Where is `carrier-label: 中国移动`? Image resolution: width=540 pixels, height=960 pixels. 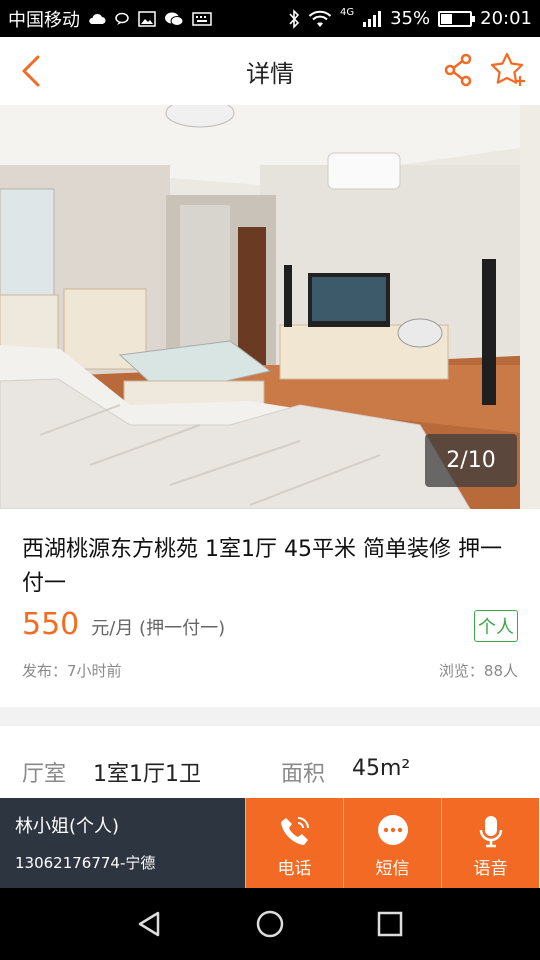
carrier-label: 中国移动 is located at coordinates (44, 20).